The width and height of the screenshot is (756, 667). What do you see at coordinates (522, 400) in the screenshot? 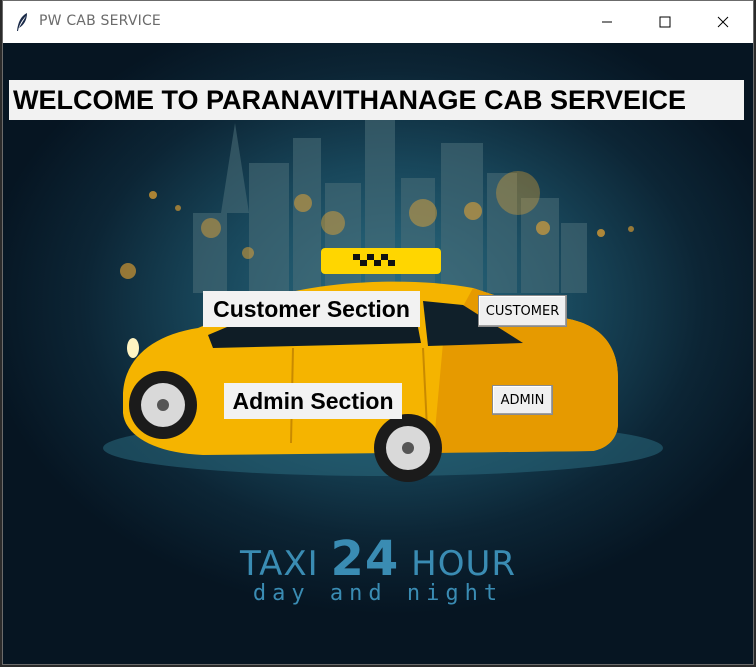
I see `admin-button: ADMIN` at bounding box center [522, 400].